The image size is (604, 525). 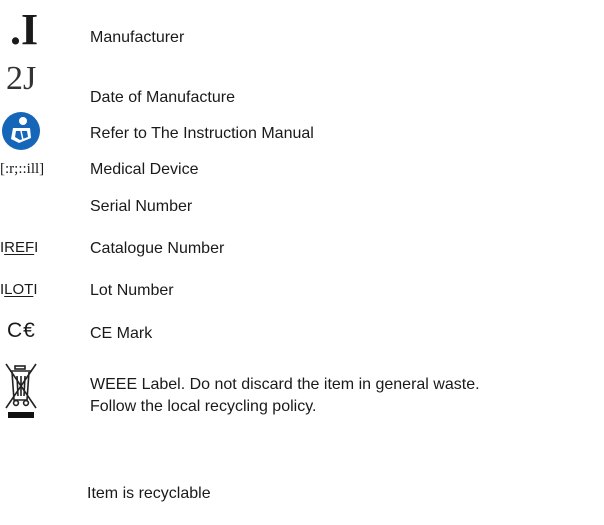 I want to click on manual-label: Refer to The Instruction Manual, so click(x=202, y=133).